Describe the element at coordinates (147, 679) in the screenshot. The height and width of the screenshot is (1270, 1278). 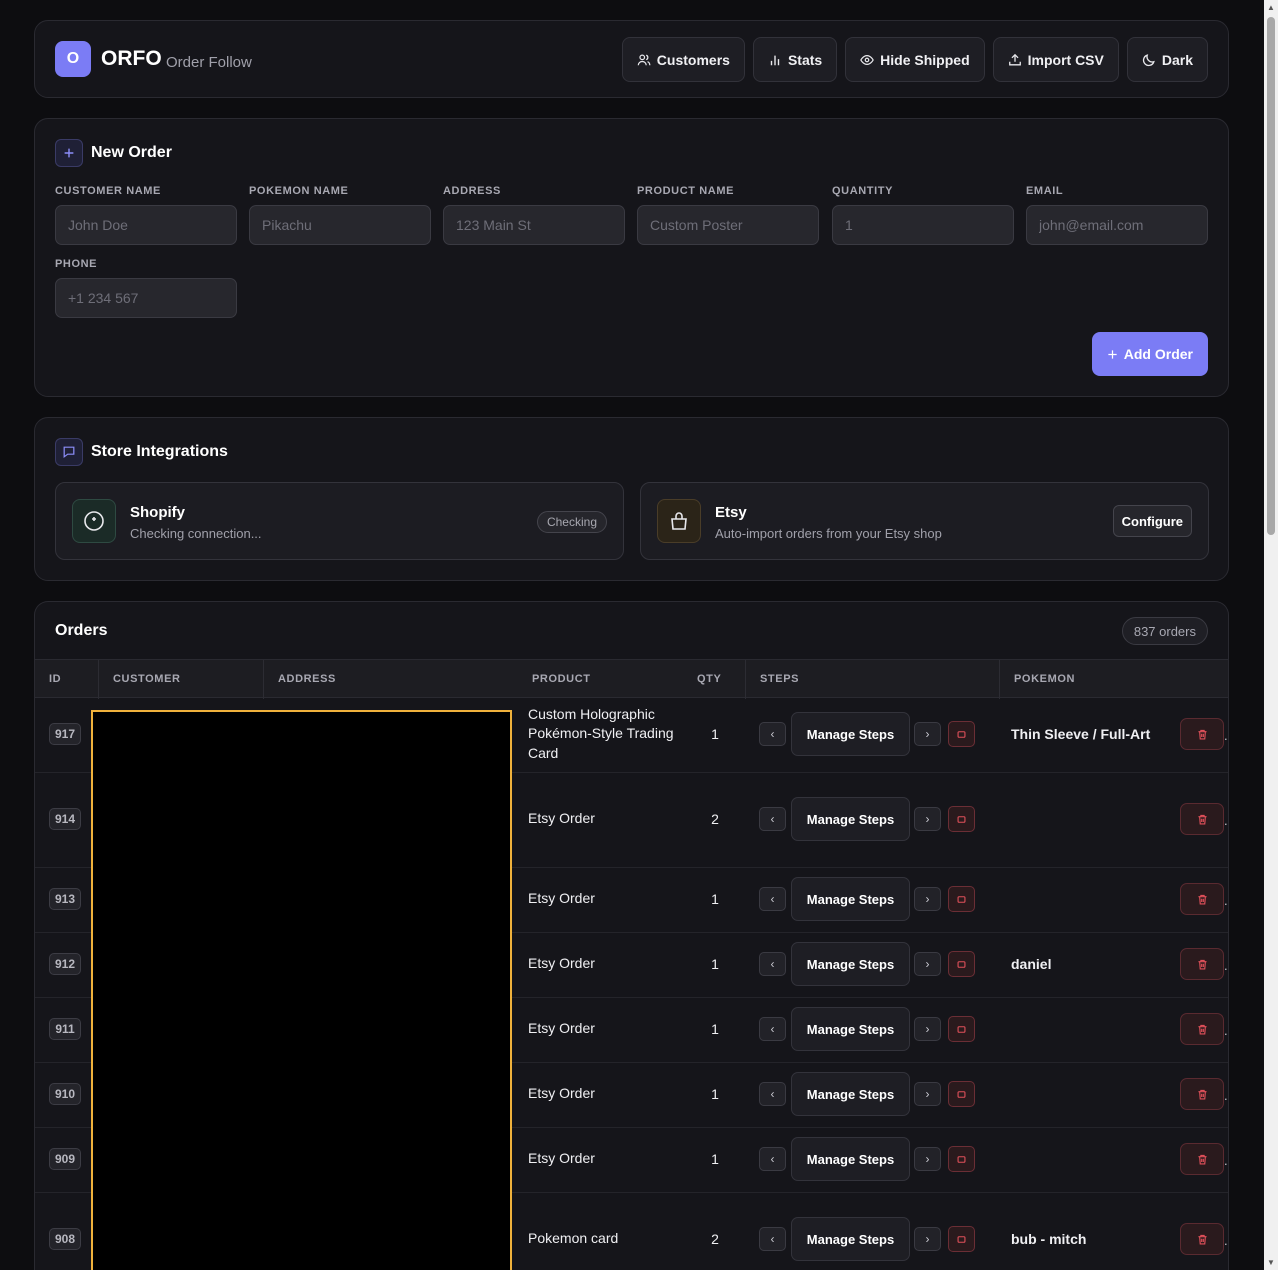
I see `col-customer: CUSTOMER` at that location.